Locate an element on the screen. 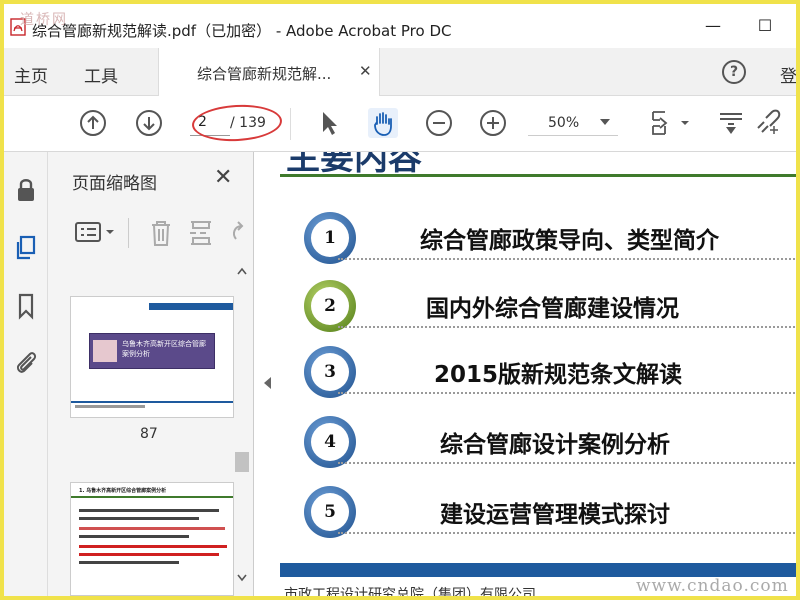  thumbnail-page-number: 87 is located at coordinates (149, 434).